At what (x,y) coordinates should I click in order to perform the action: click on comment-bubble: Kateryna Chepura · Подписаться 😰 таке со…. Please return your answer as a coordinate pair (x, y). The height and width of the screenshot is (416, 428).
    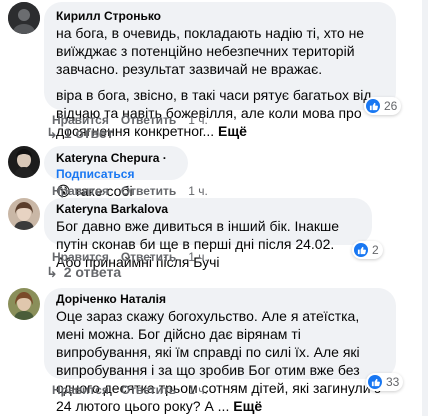
    Looking at the image, I should click on (116, 172).